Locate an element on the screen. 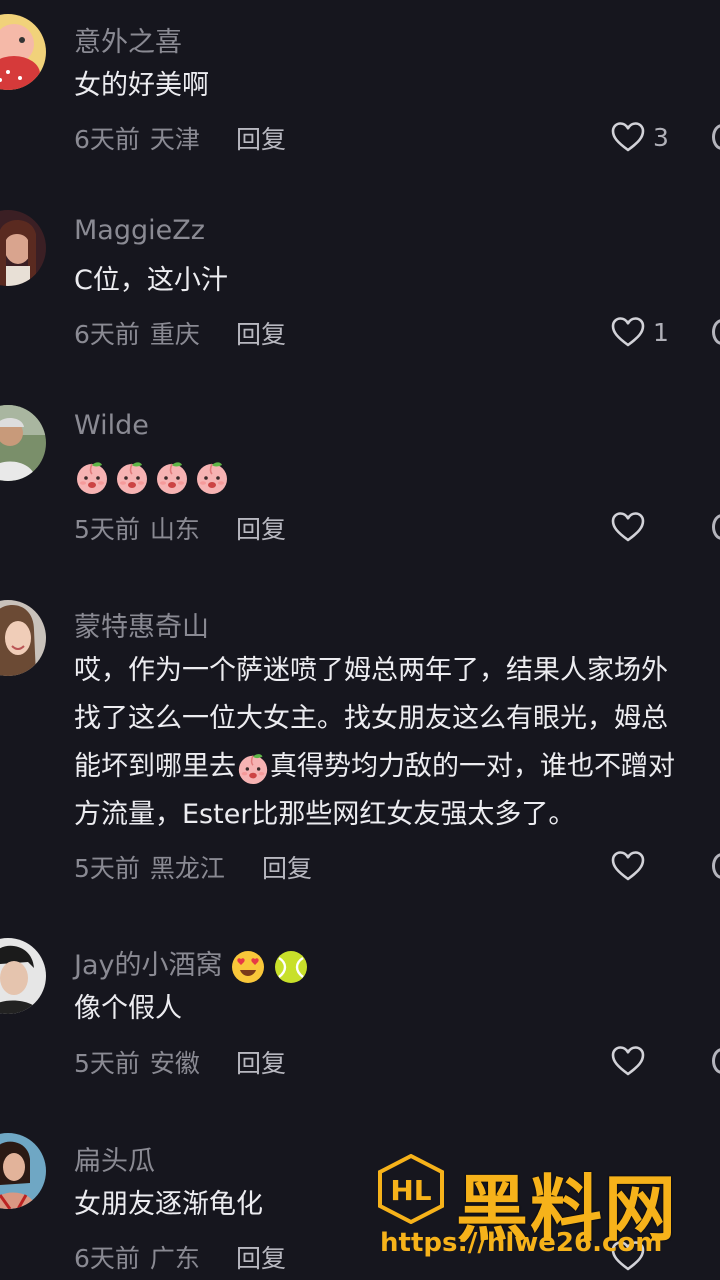  comment-meta: 5天前 山东 is located at coordinates (137, 528).